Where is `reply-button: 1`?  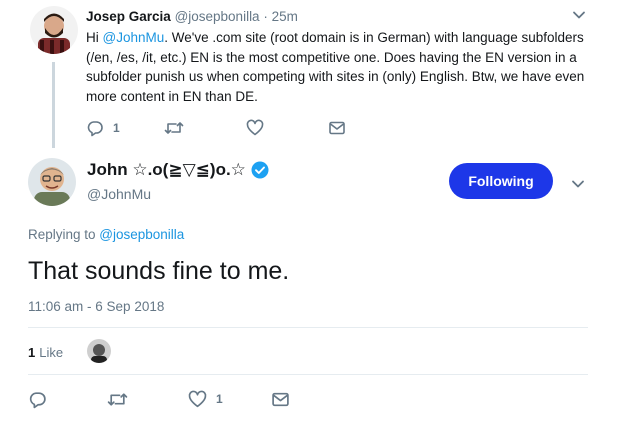
reply-button: 1 is located at coordinates (103, 128).